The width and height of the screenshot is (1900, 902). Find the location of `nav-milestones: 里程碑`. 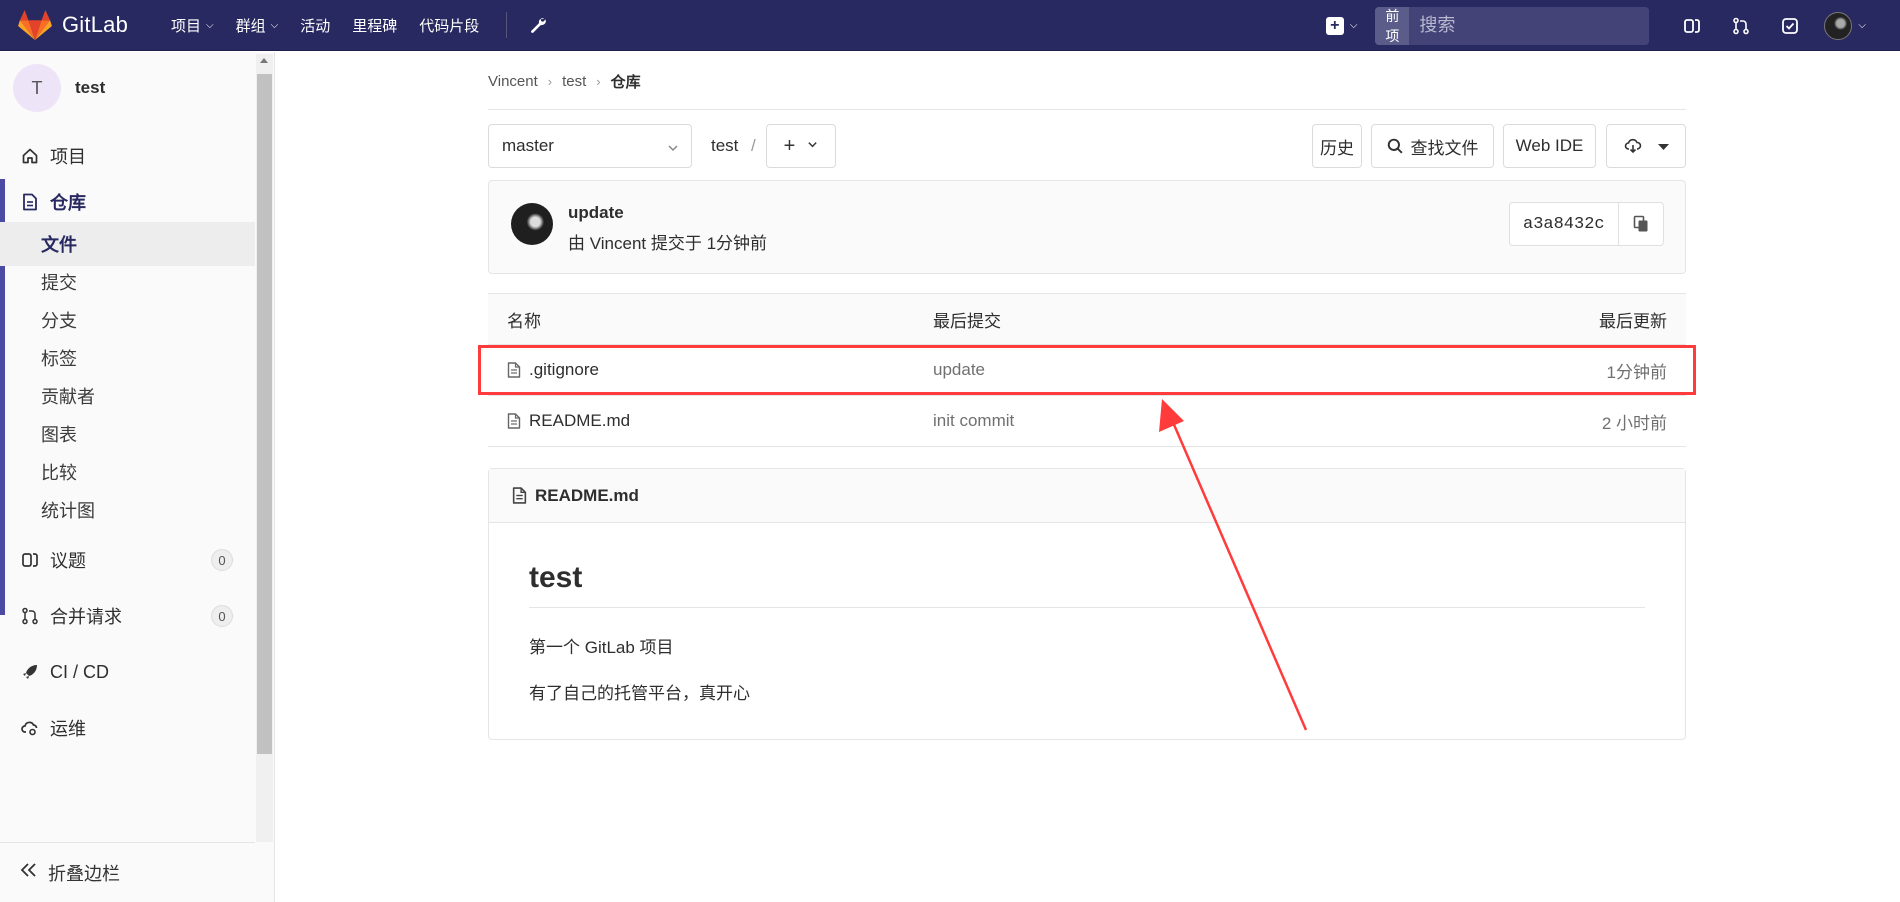

nav-milestones: 里程碑 is located at coordinates (374, 25).